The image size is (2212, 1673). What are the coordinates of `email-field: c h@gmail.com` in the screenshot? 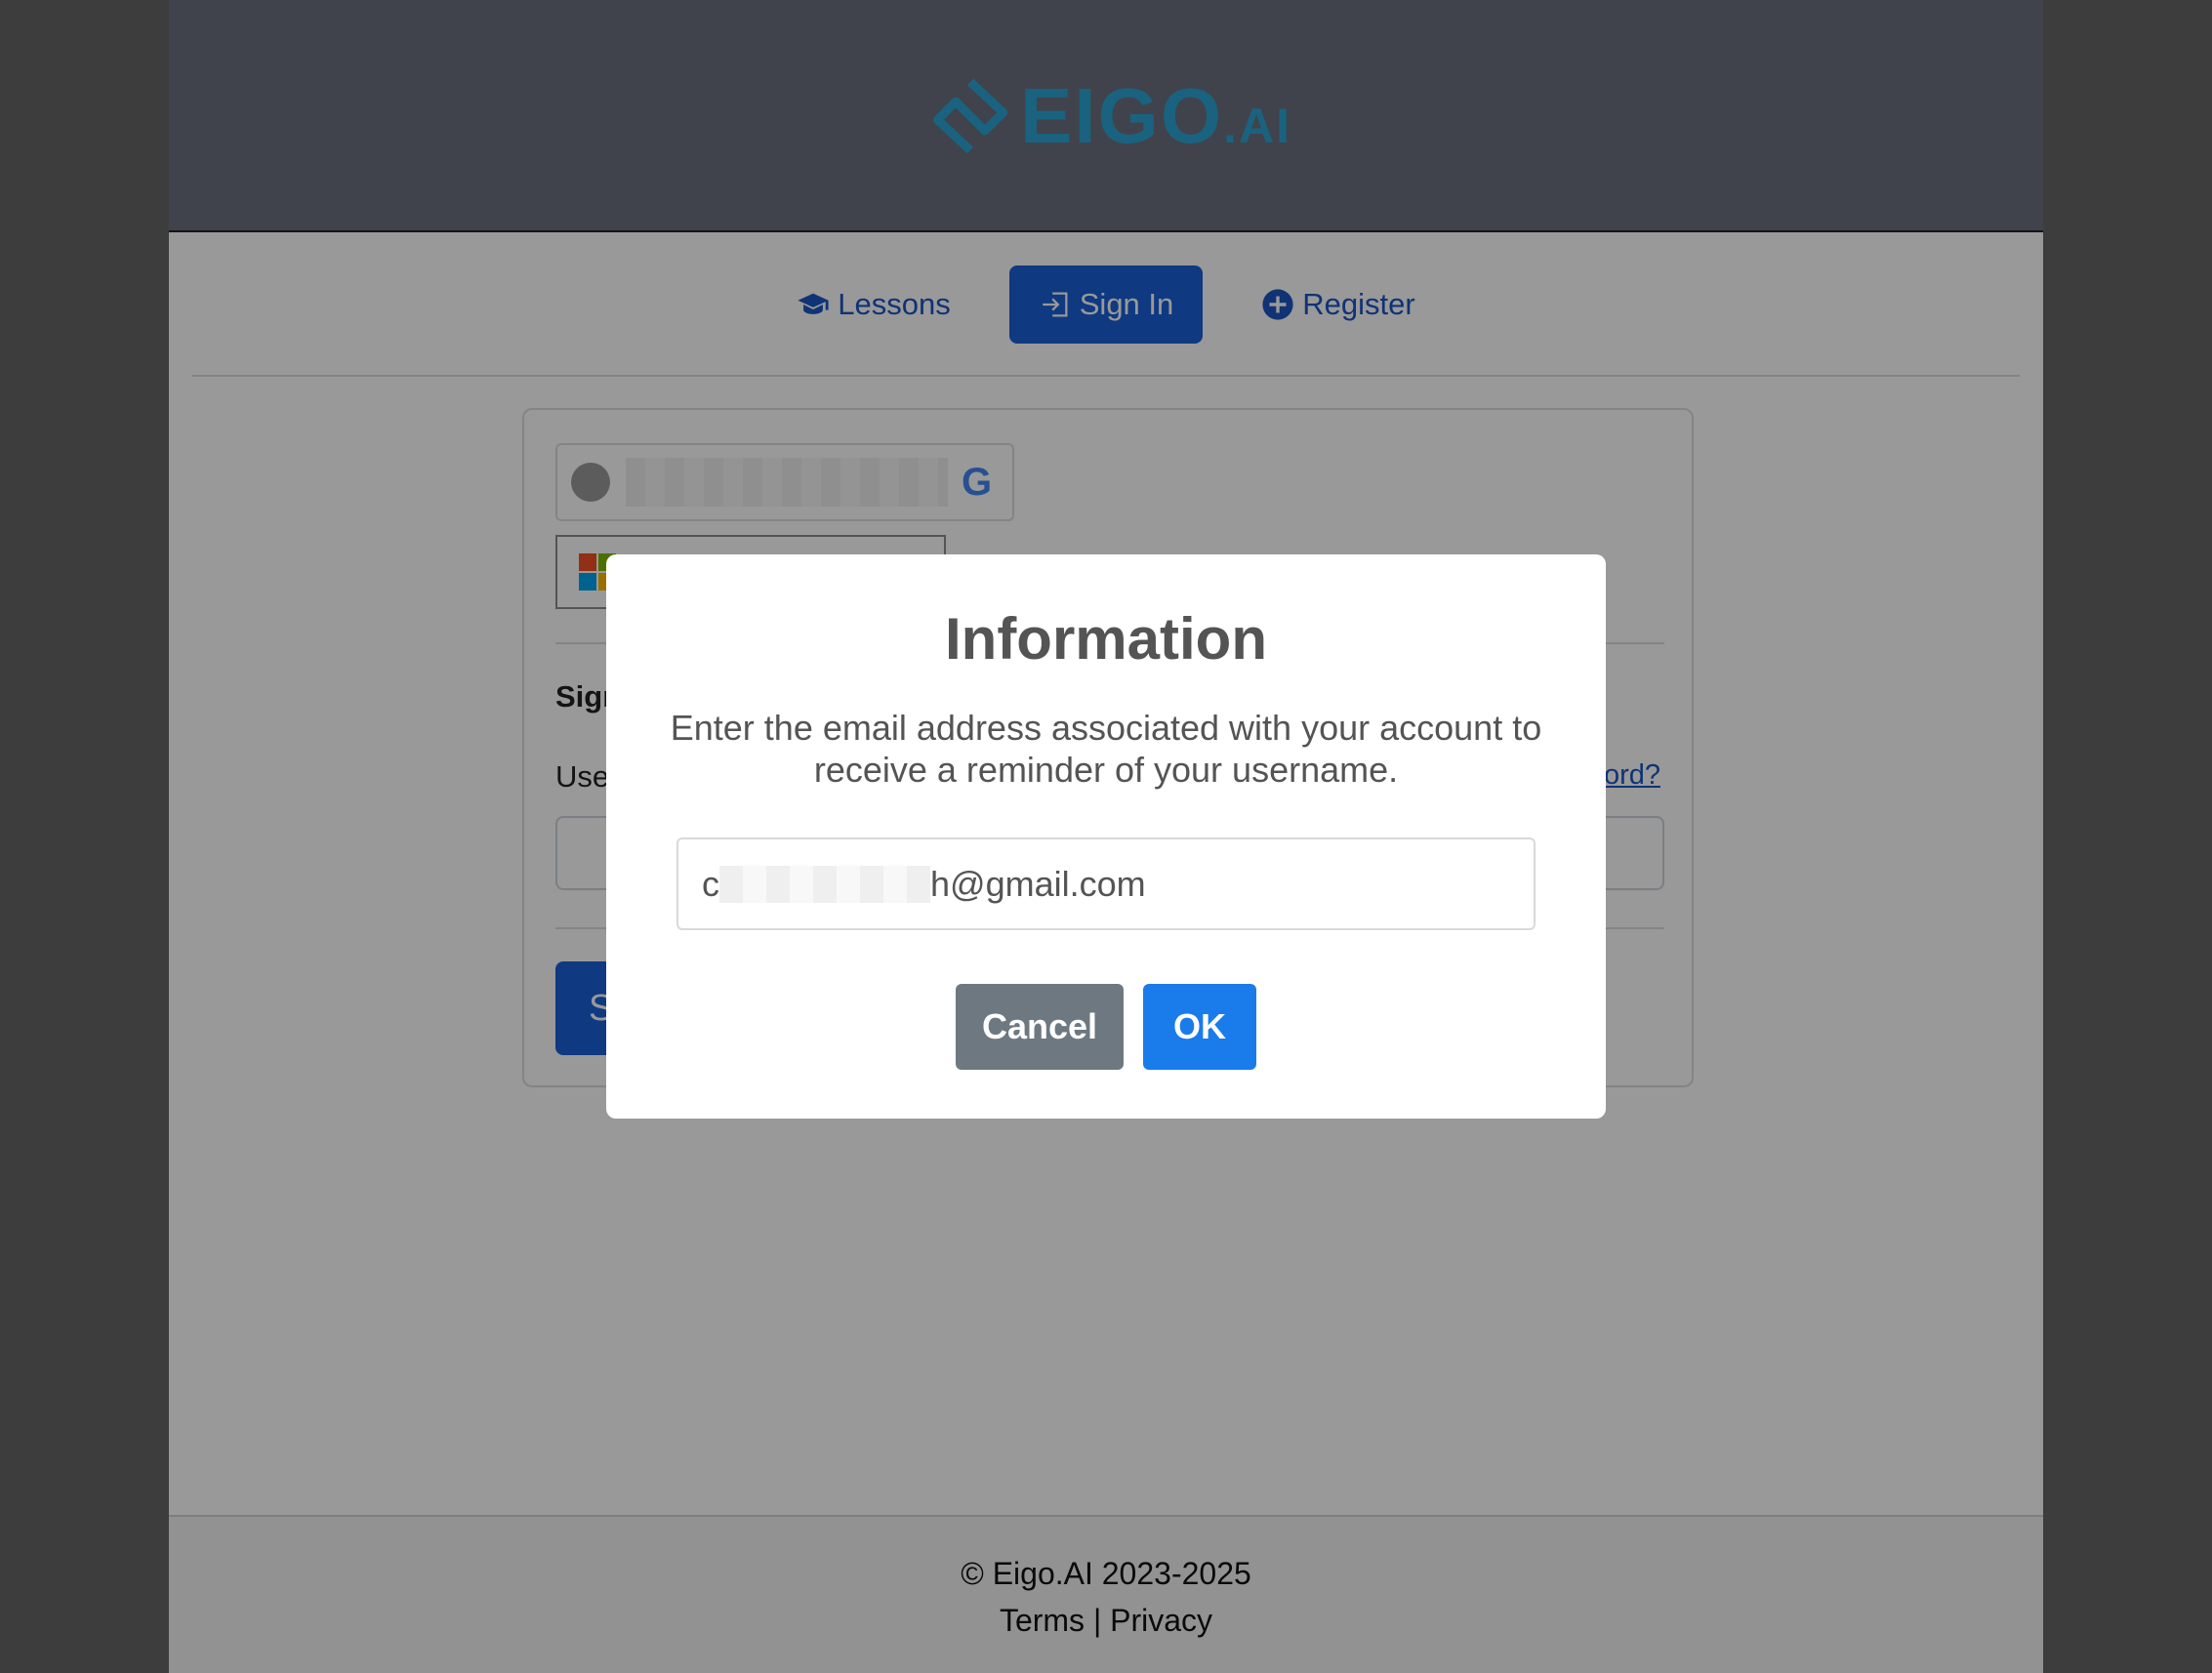 It's located at (1106, 883).